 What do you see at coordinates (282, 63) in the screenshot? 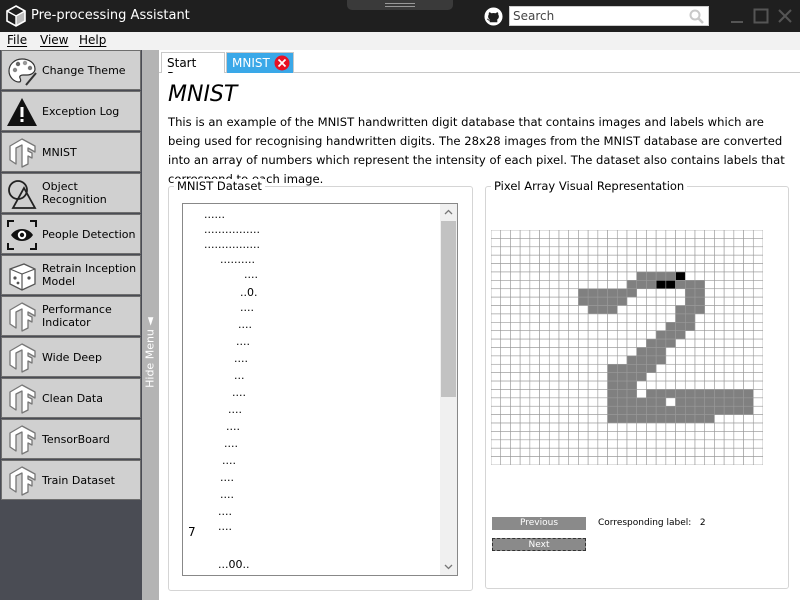
I see `close-tab-icon` at bounding box center [282, 63].